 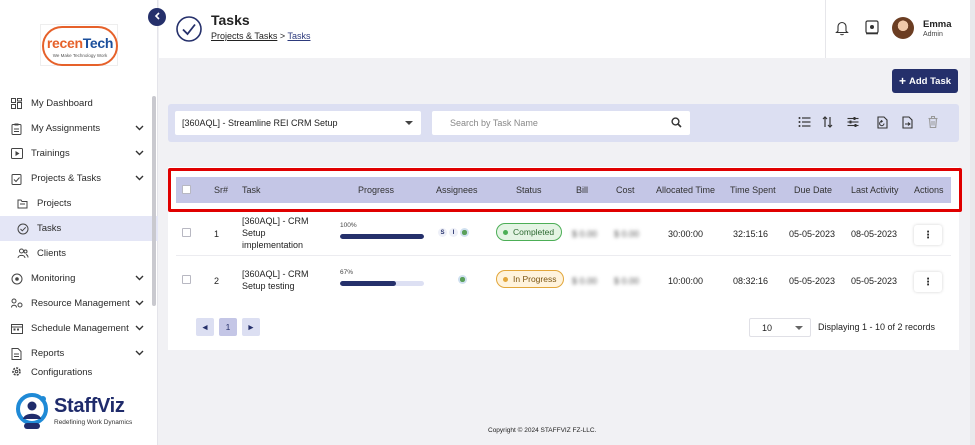 What do you see at coordinates (251, 327) in the screenshot?
I see `next-page-button: ►` at bounding box center [251, 327].